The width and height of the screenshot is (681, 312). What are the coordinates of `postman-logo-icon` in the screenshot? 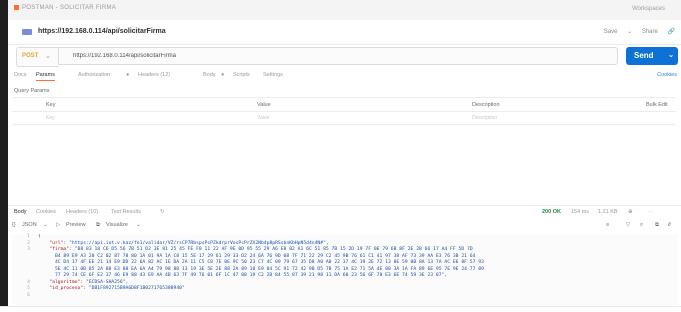 It's located at (16, 7).